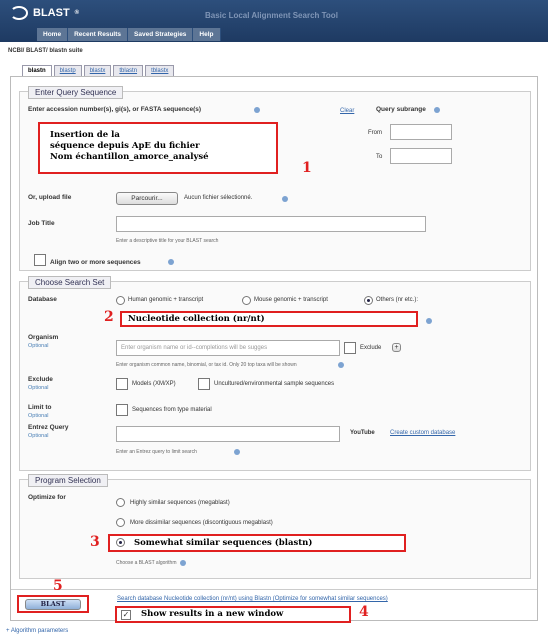 This screenshot has width=548, height=643. I want to click on models-label: Models (XM/XP), so click(154, 384).